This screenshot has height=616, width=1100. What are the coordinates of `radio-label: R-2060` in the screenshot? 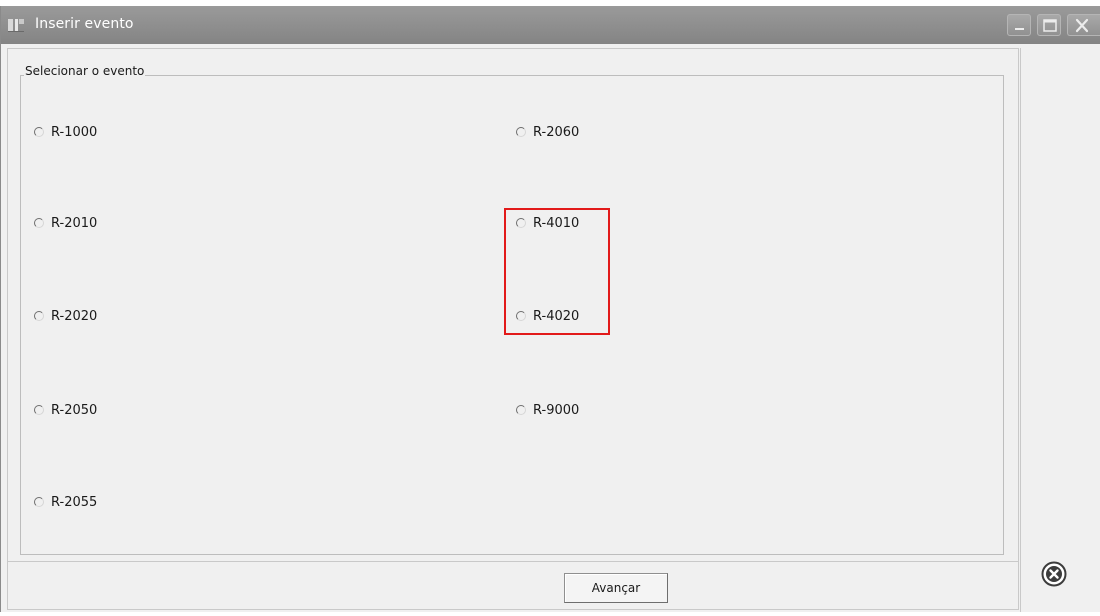 It's located at (556, 132).